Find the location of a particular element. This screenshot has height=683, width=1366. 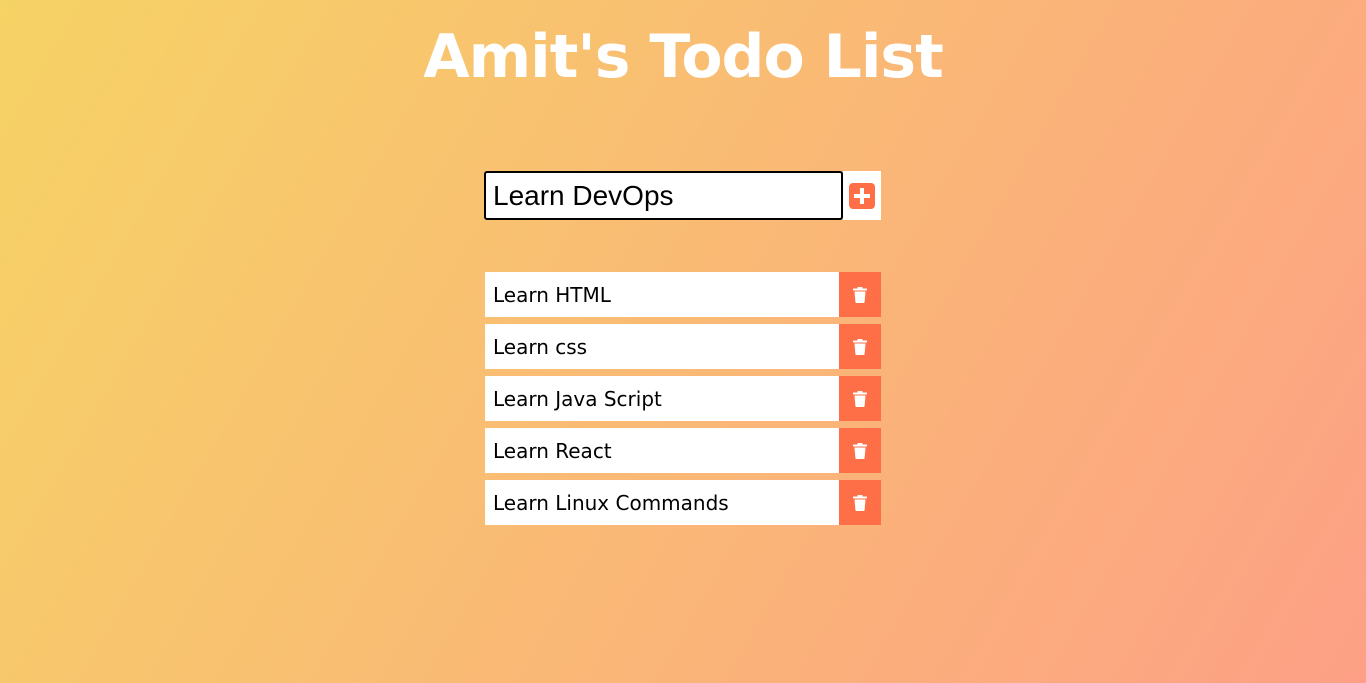

todo-input is located at coordinates (663, 195).